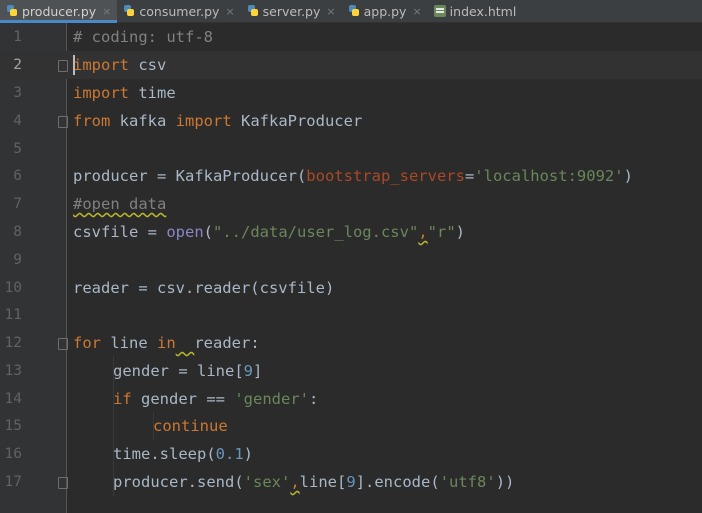 Image resolution: width=702 pixels, height=513 pixels. Describe the element at coordinates (190, 426) in the screenshot. I see `code-line-15: continue` at that location.